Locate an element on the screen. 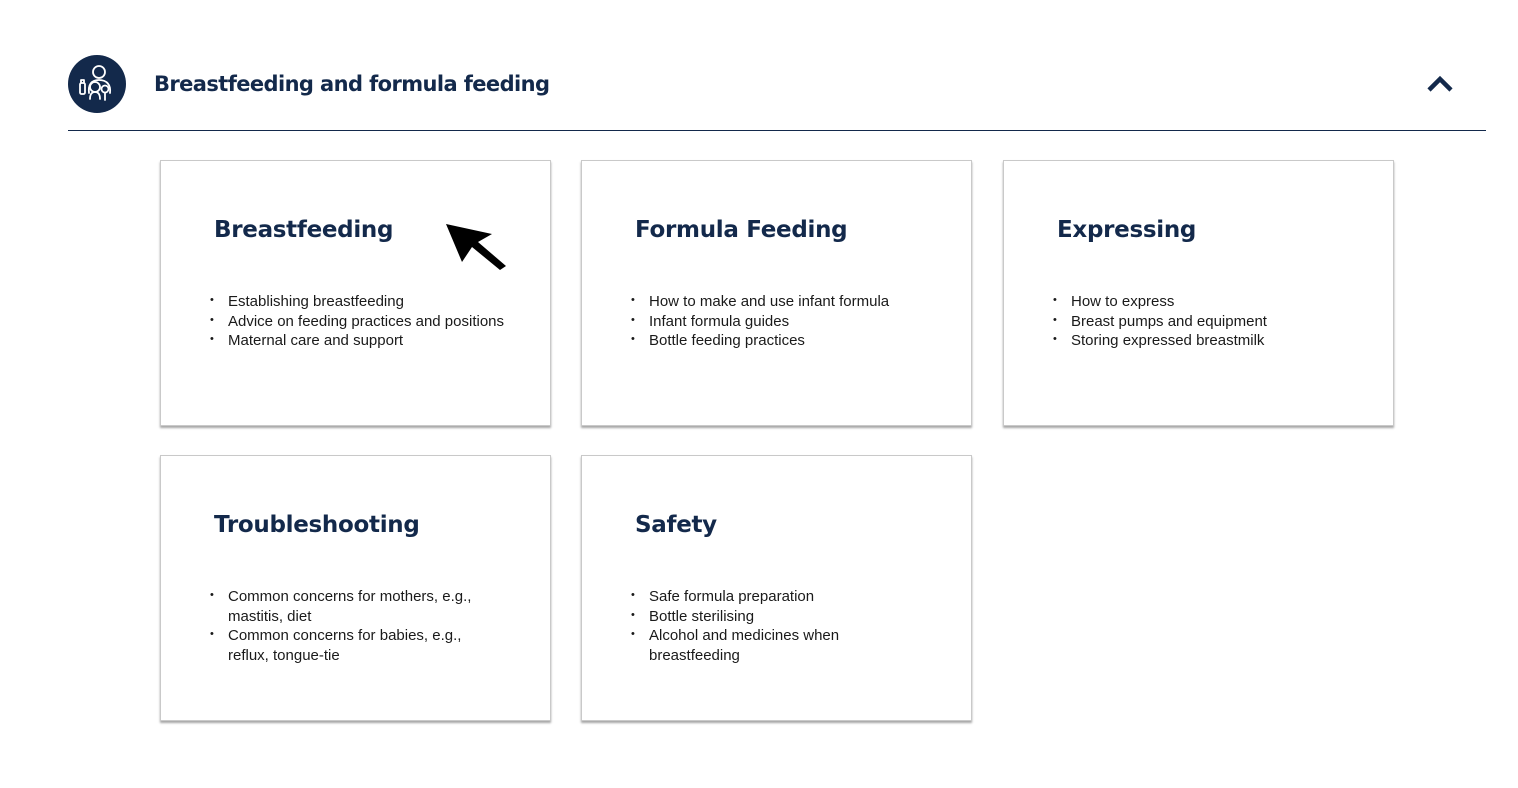  card-title: Troubleshooting is located at coordinates (317, 525).